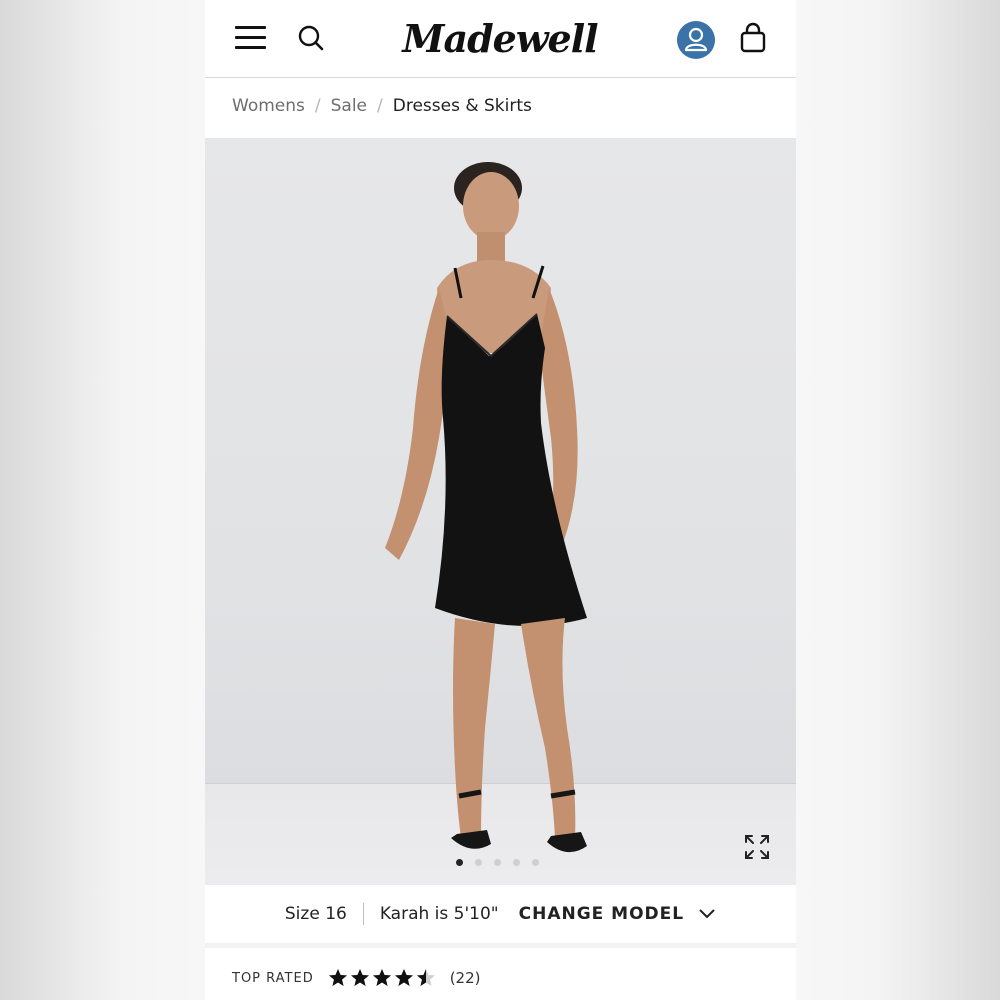 Image resolution: width=1000 pixels, height=1000 pixels. Describe the element at coordinates (757, 847) in the screenshot. I see `expand-icon` at that location.